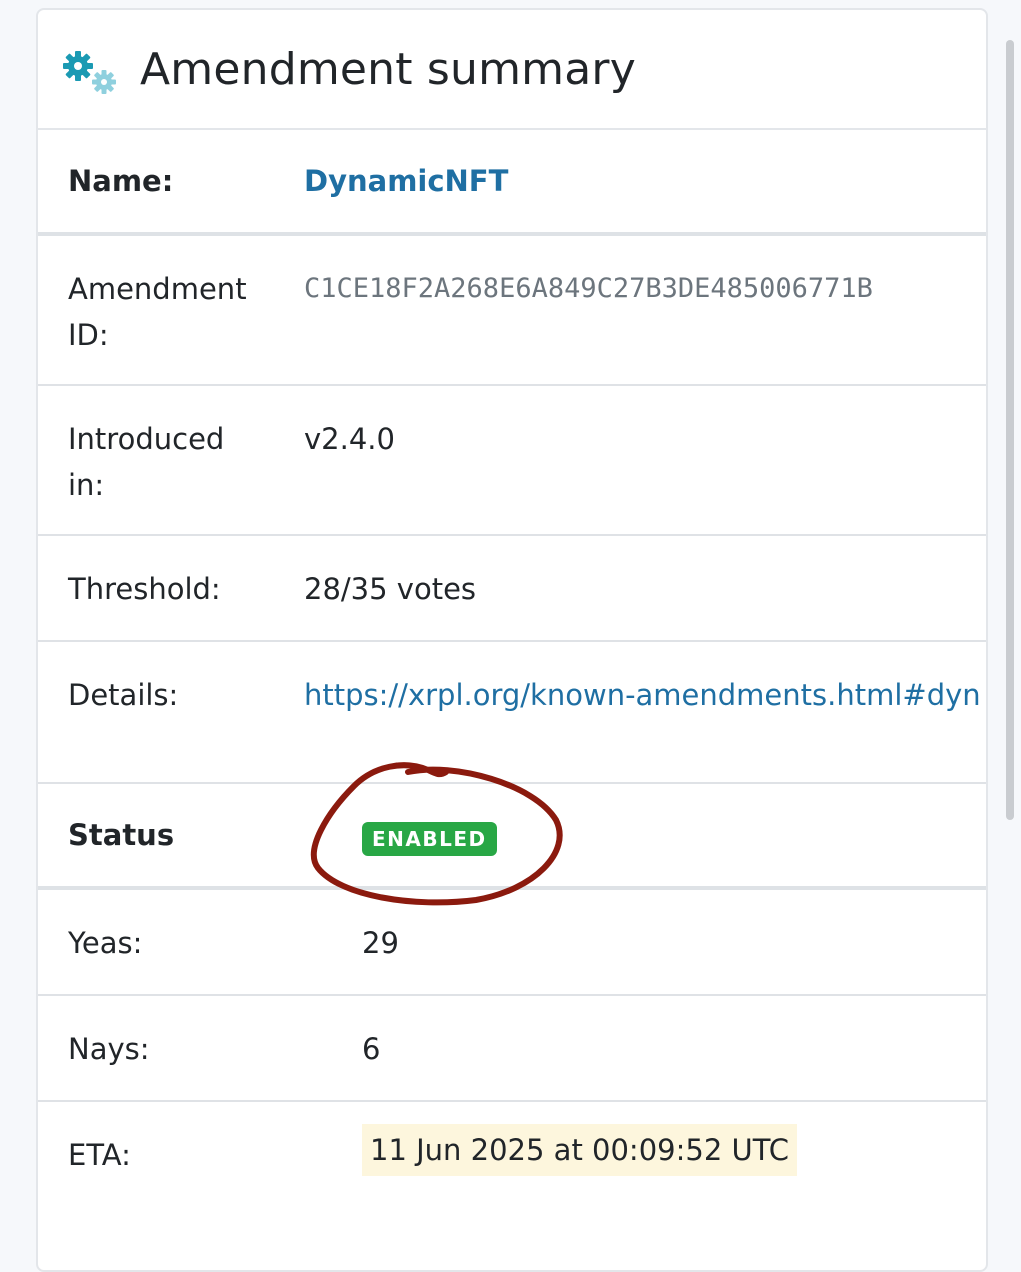  Describe the element at coordinates (512, 1049) in the screenshot. I see `nays-row: Nays: 6` at that location.